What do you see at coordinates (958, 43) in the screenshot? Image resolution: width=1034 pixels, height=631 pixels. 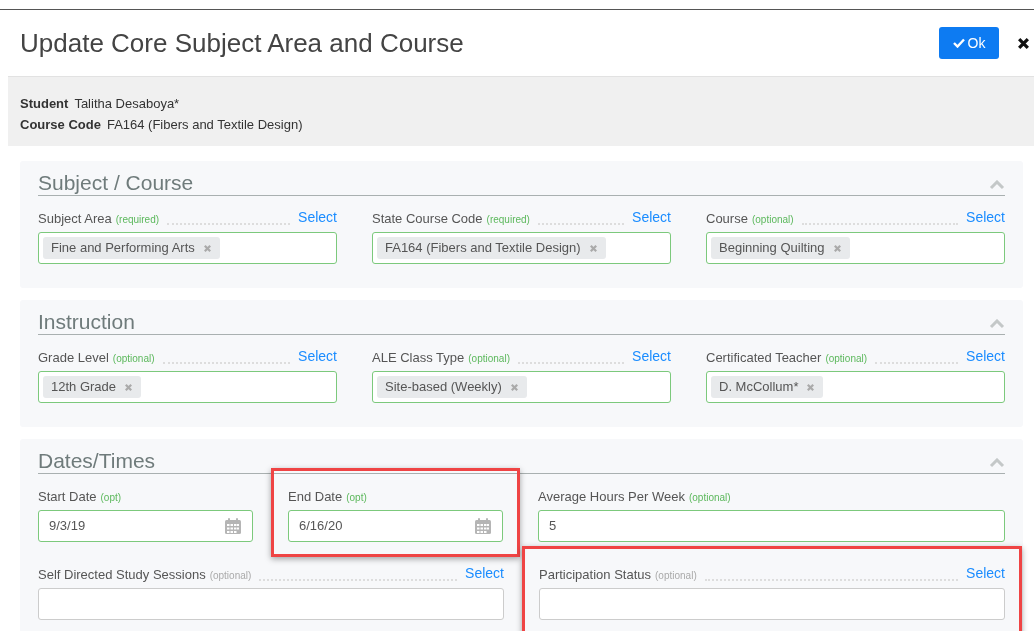 I see `check-icon` at bounding box center [958, 43].